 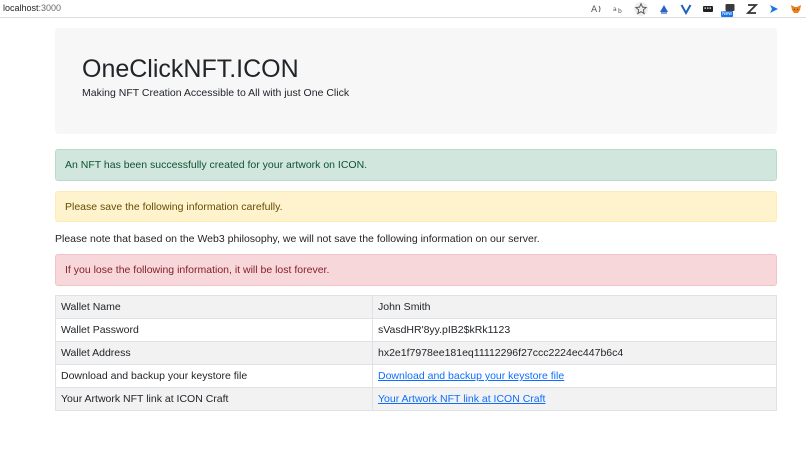 I want to click on url-field: localhost:3000, so click(x=32, y=8).